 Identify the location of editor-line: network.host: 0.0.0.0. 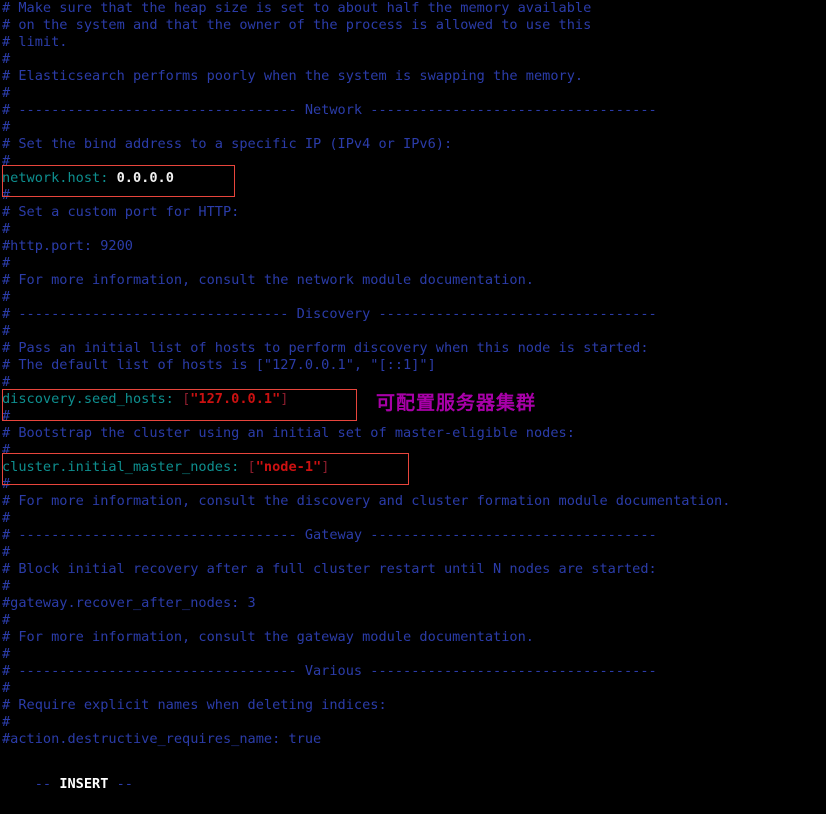
(413, 178).